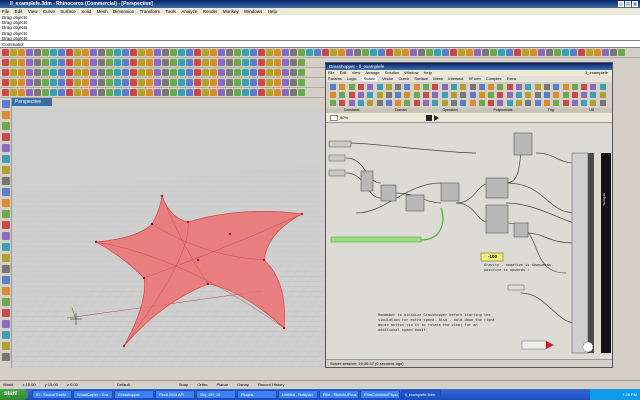  I want to click on record-history-toggle: Record History, so click(271, 384).